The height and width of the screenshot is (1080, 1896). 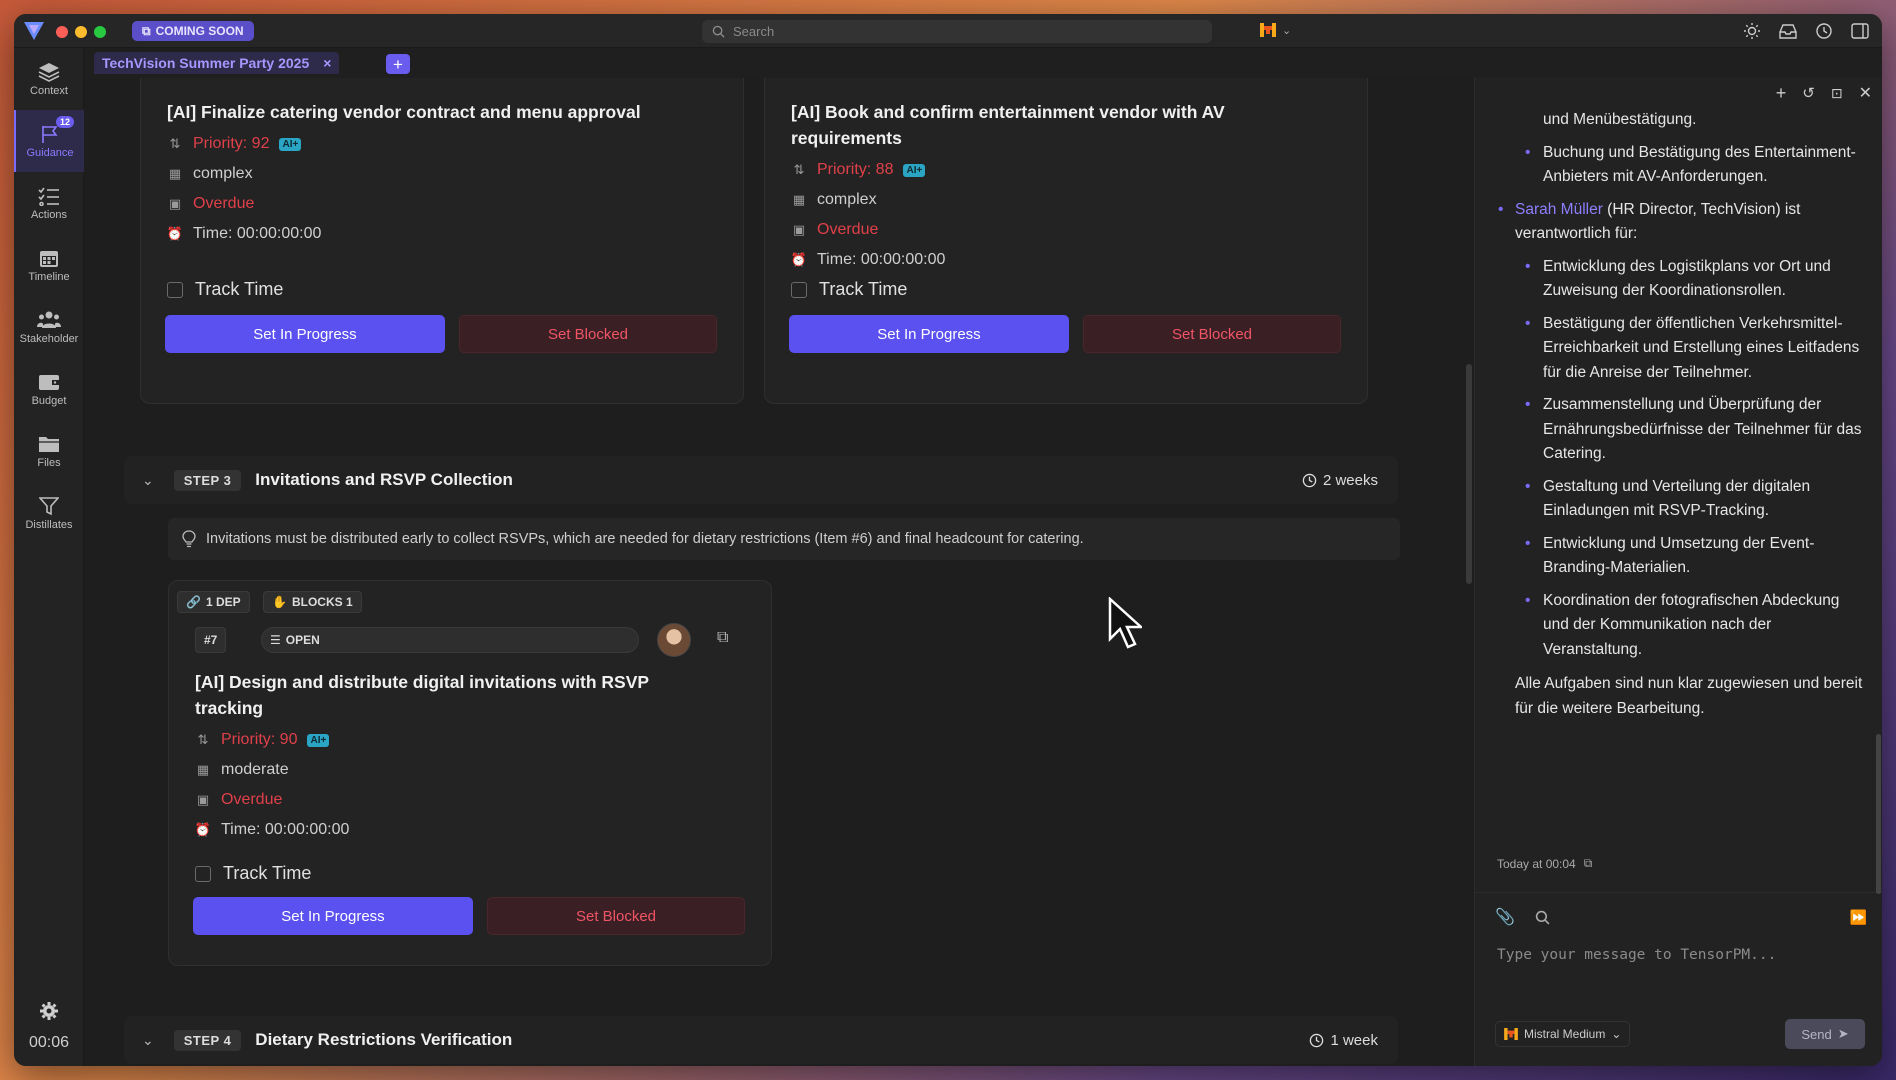 What do you see at coordinates (1837, 93) in the screenshot?
I see `collapse-panel-icon: ⊡` at bounding box center [1837, 93].